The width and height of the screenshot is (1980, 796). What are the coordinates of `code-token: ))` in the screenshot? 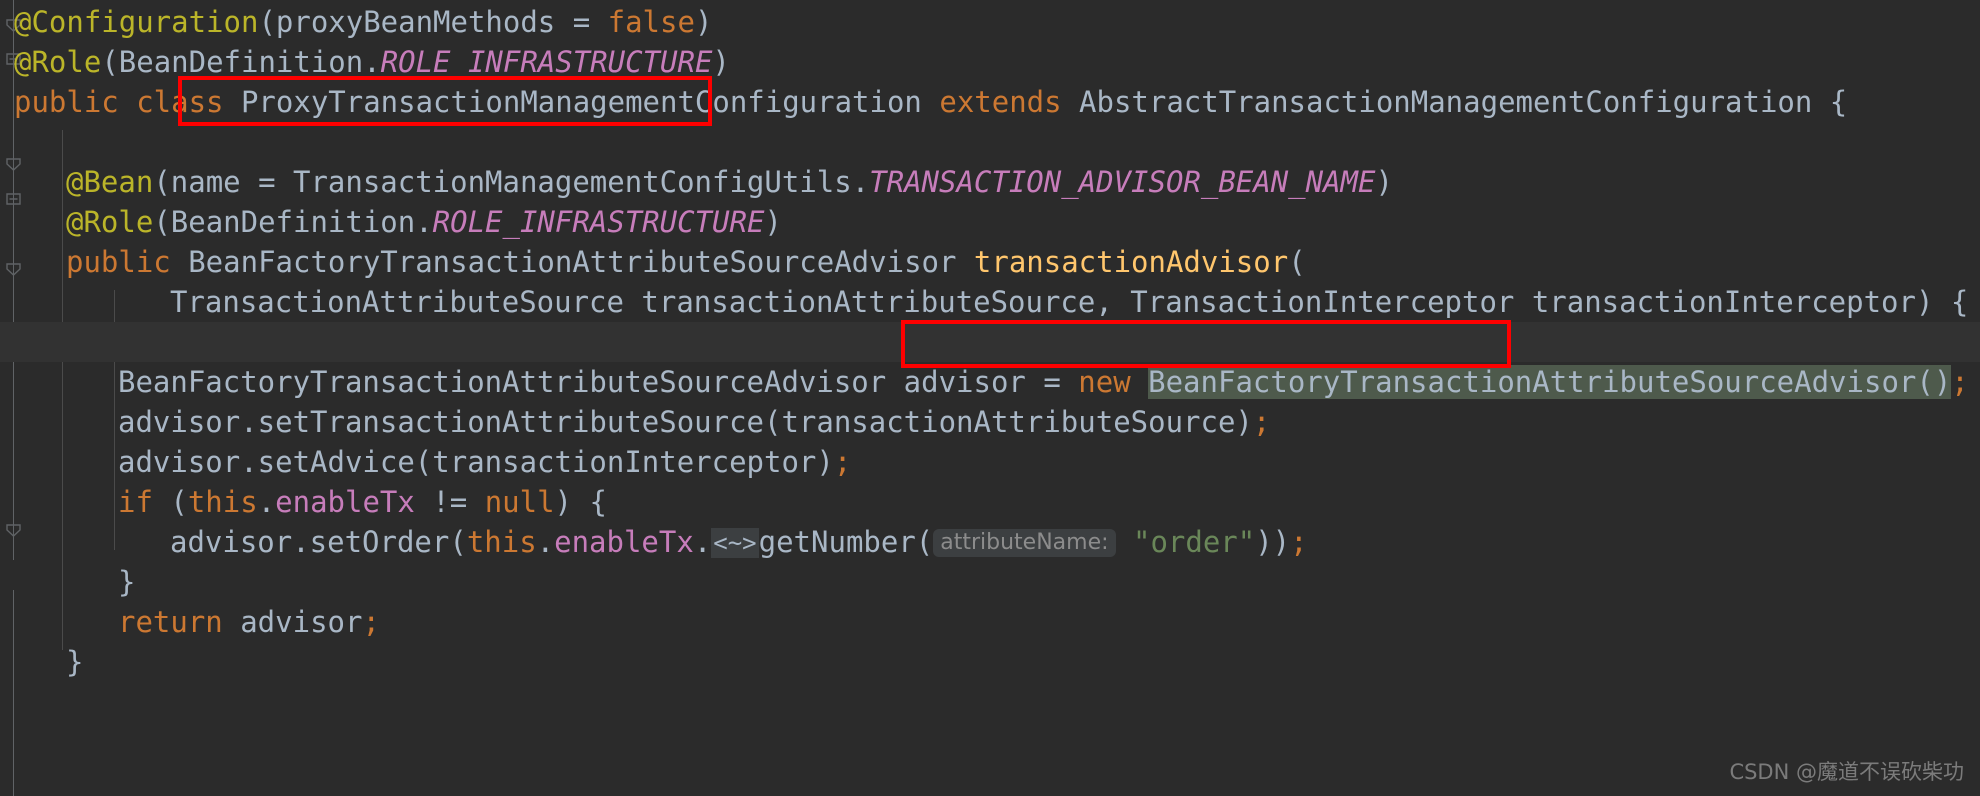 It's located at (1273, 542).